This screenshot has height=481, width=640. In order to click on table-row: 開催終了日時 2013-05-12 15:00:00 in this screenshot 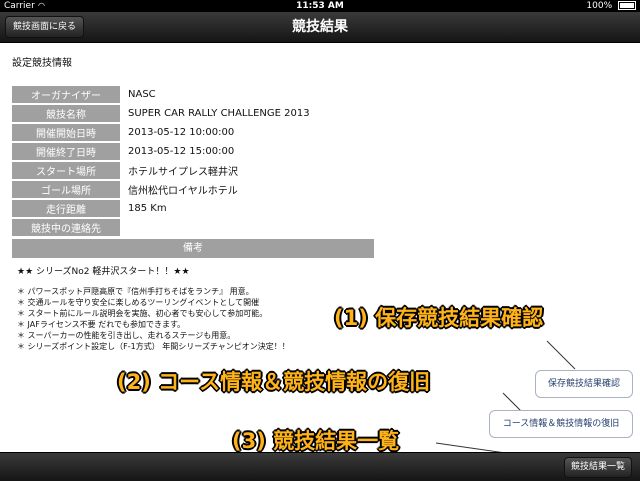, I will do `click(161, 151)`.